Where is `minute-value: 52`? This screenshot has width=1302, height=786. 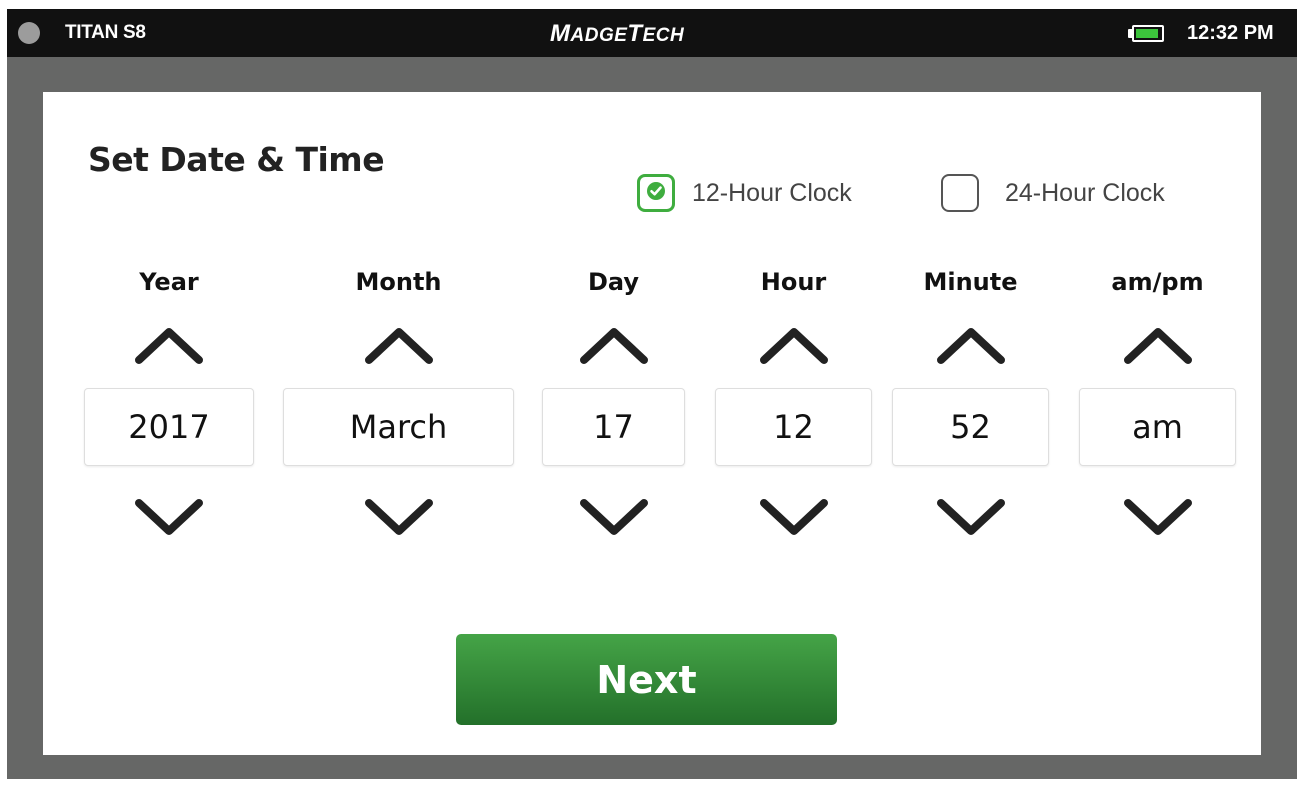
minute-value: 52 is located at coordinates (970, 427).